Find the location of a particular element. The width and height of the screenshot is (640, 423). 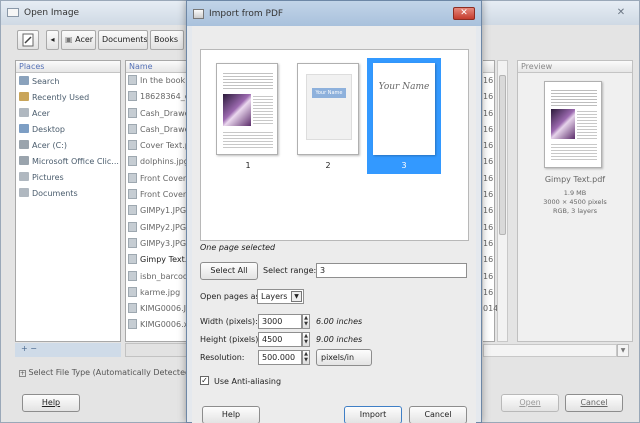

open-cancel-button: Cancel is located at coordinates (594, 403).